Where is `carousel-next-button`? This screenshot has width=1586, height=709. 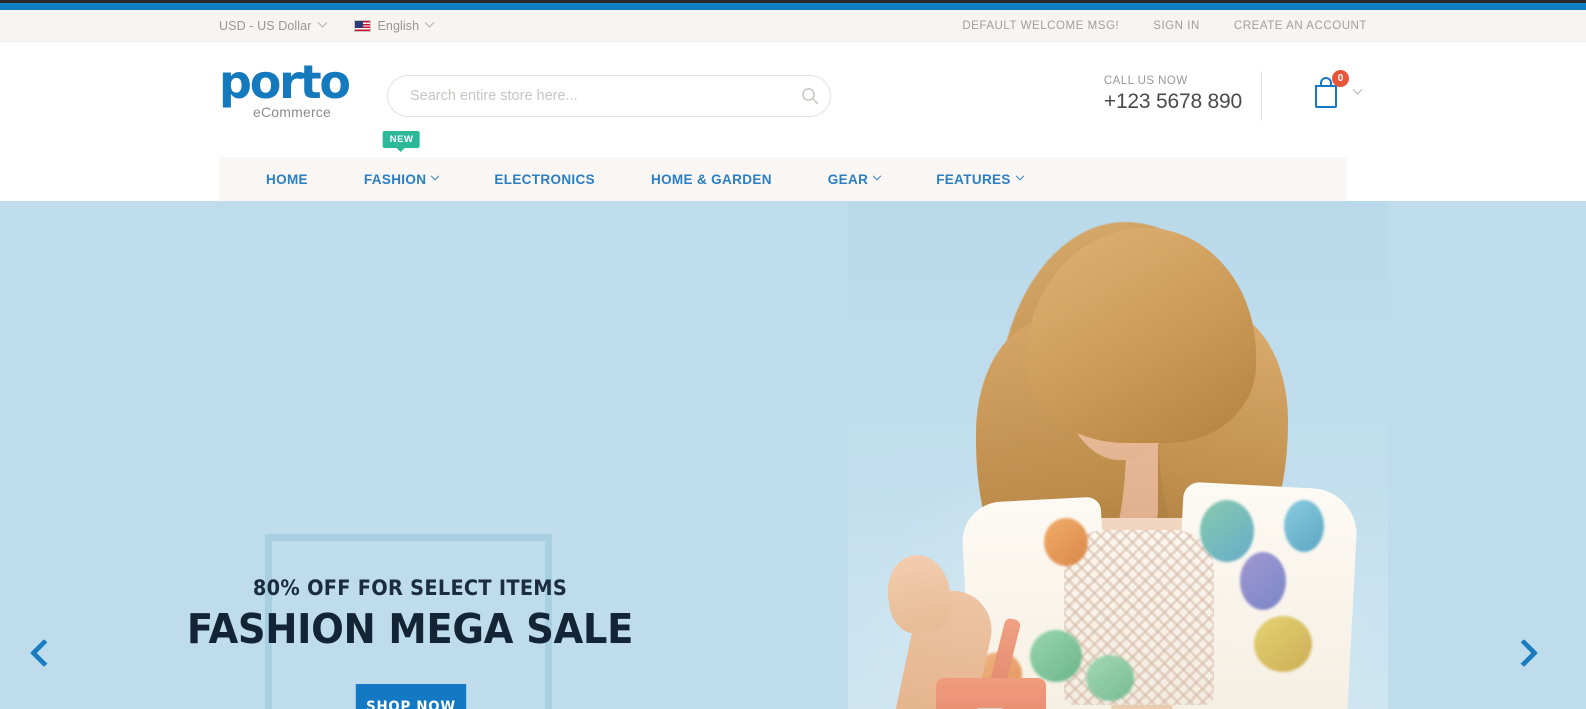
carousel-next-button is located at coordinates (1524, 653).